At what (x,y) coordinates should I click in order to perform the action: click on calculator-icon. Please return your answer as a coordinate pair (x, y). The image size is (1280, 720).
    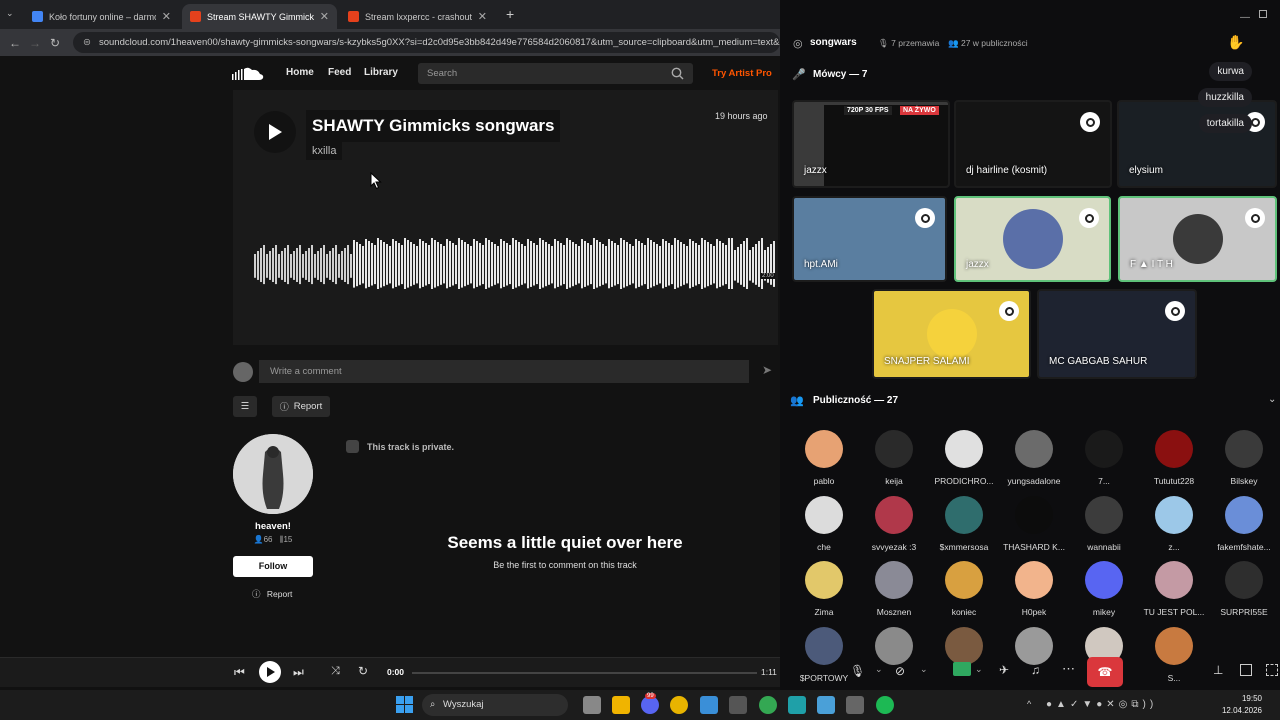
    Looking at the image, I should click on (855, 705).